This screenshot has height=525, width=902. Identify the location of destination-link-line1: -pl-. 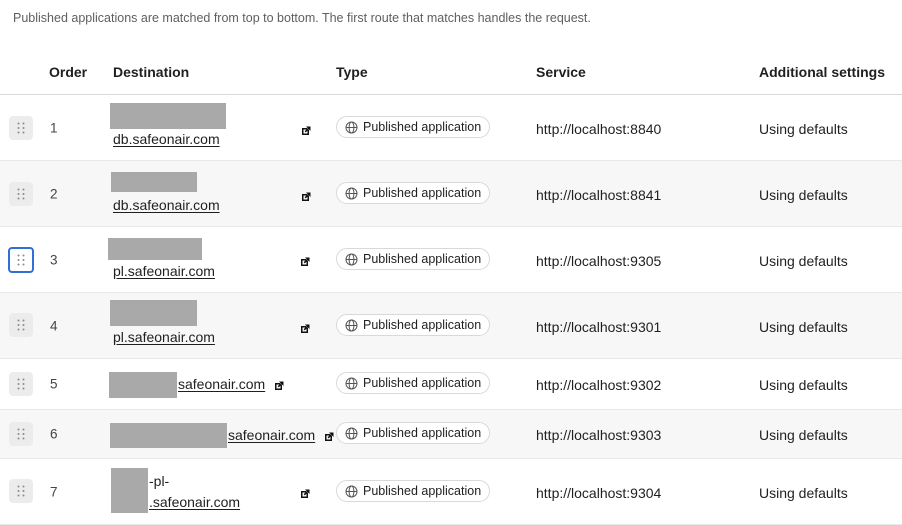
(159, 481).